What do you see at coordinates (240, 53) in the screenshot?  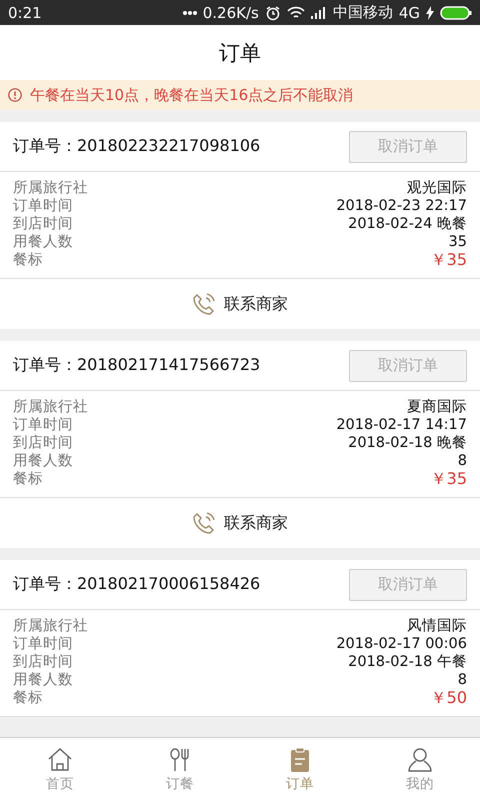 I see `page-title: 订单` at bounding box center [240, 53].